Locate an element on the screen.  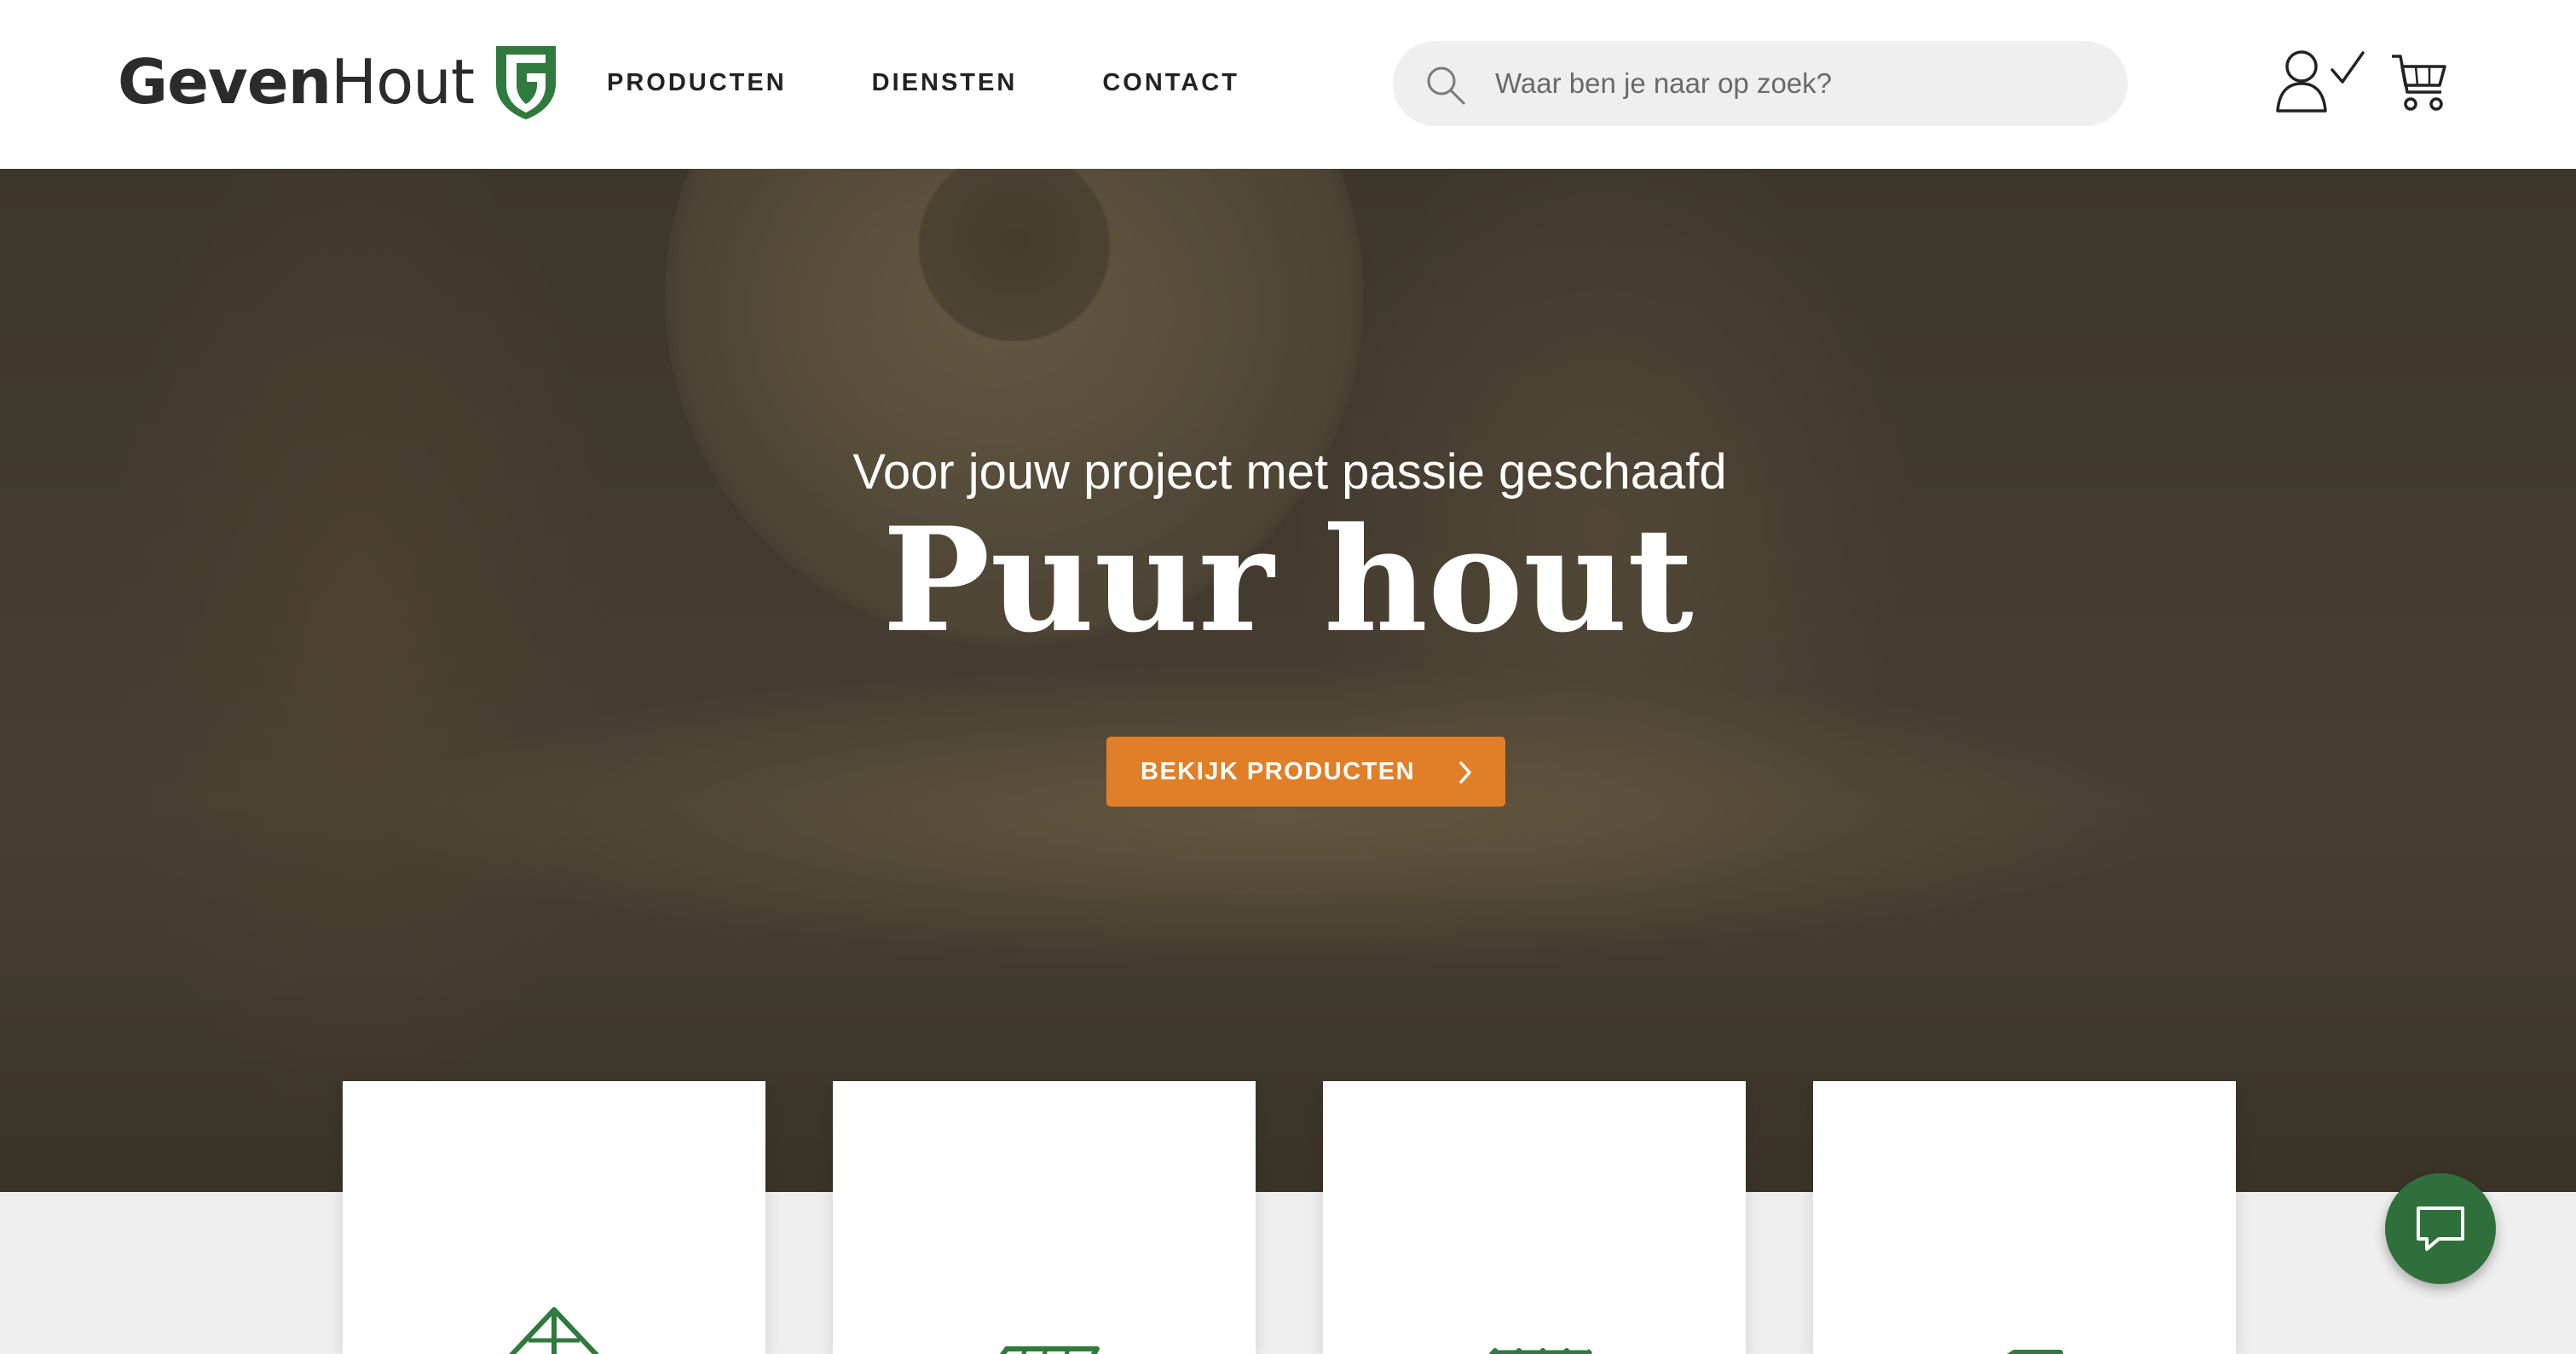
search-icon is located at coordinates (1446, 85).